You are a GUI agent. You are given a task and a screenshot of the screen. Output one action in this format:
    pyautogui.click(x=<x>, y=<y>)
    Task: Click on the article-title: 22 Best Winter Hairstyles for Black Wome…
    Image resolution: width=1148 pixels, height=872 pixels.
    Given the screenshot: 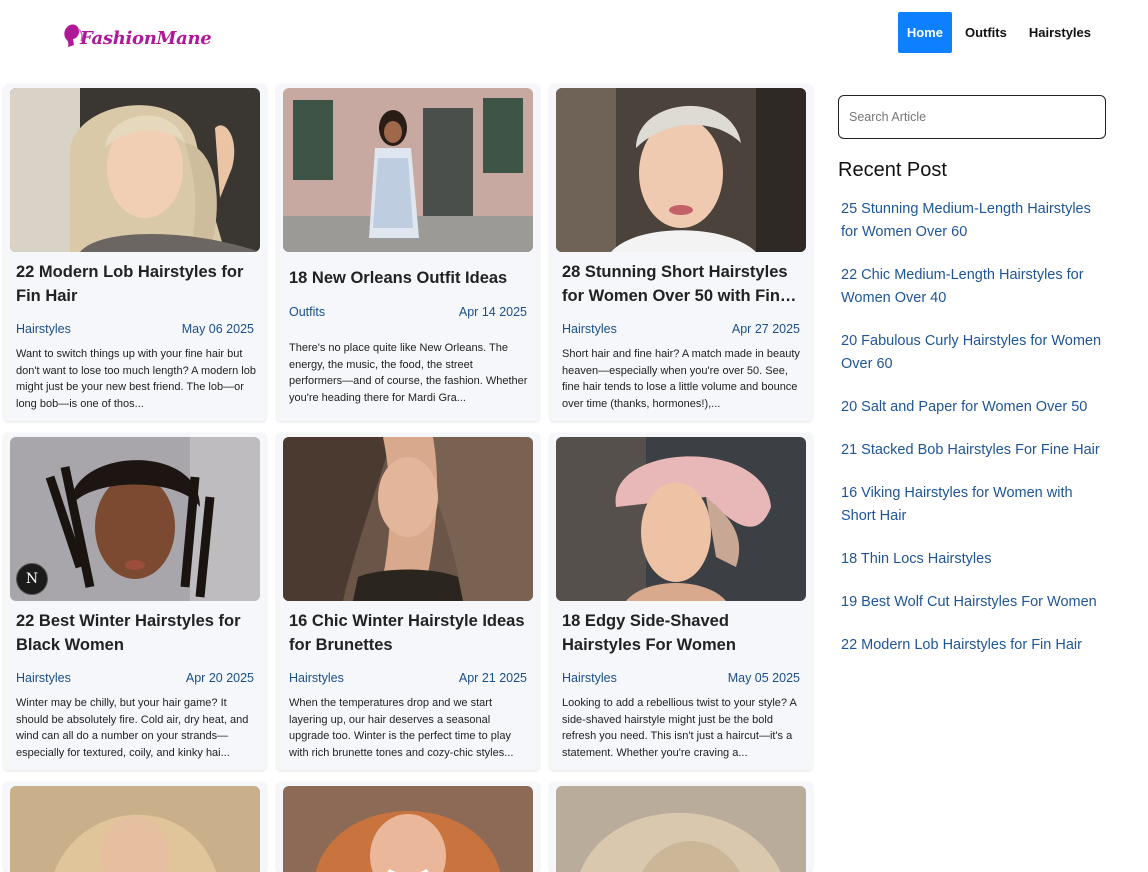 What is the action you would take?
    pyautogui.click(x=136, y=633)
    